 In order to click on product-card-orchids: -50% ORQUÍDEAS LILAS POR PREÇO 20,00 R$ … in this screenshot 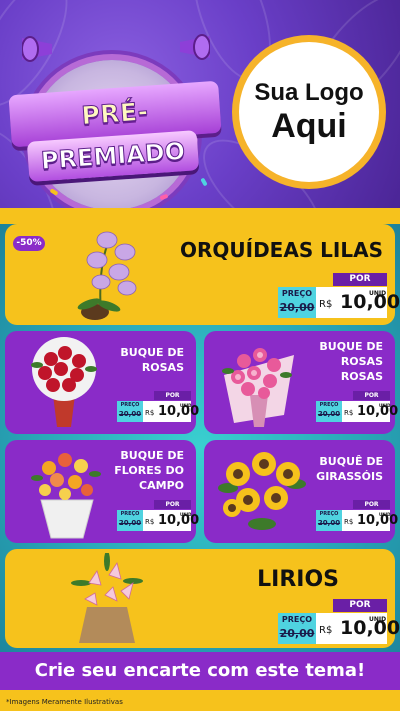, I will do `click(202, 274)`.